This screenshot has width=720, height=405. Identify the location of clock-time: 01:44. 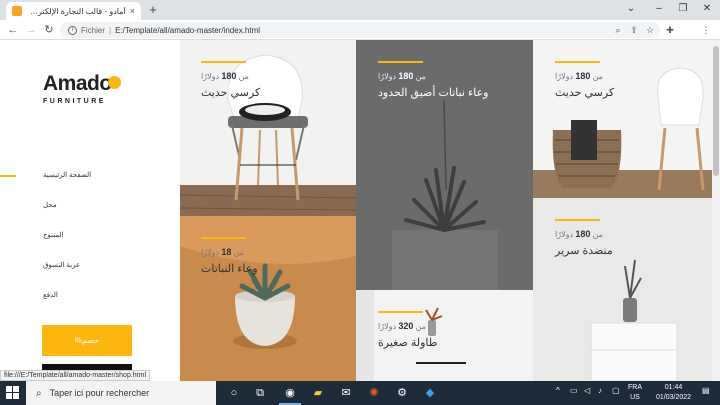
(673, 387).